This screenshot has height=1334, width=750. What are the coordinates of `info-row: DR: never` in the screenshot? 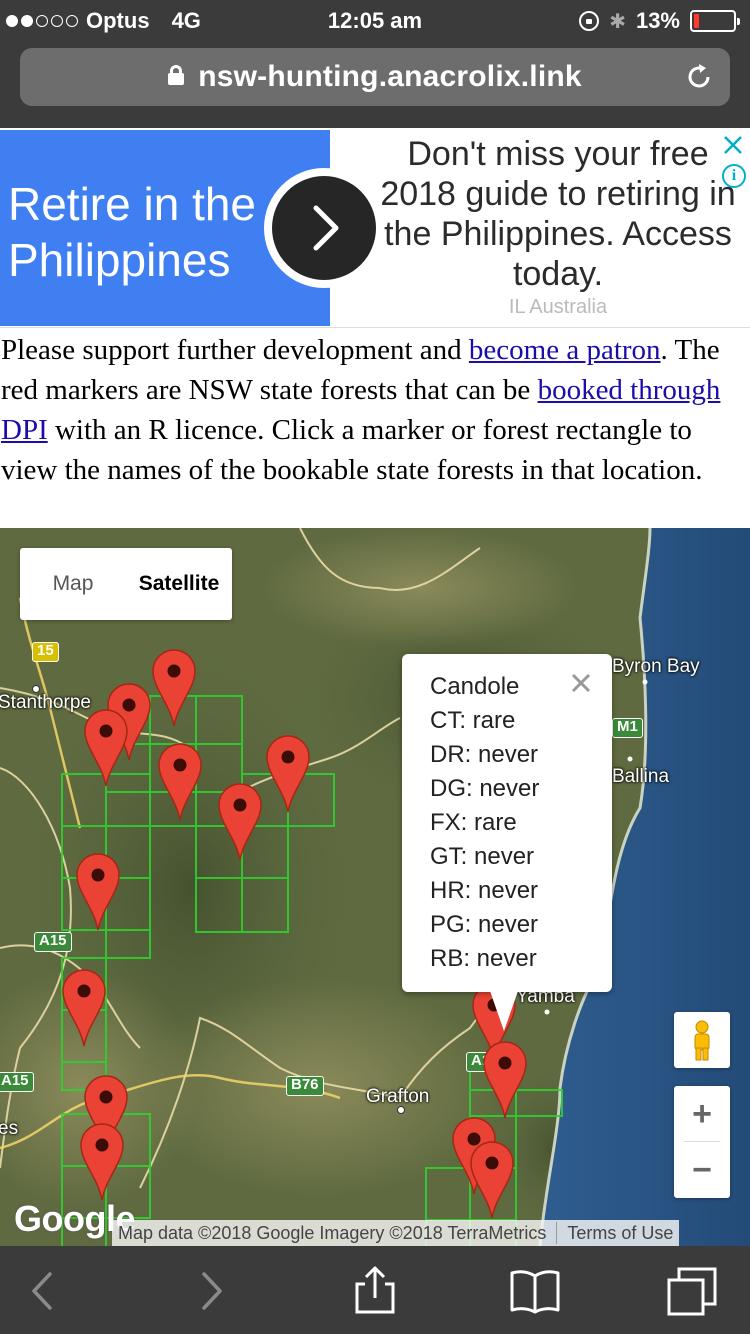 It's located at (484, 754).